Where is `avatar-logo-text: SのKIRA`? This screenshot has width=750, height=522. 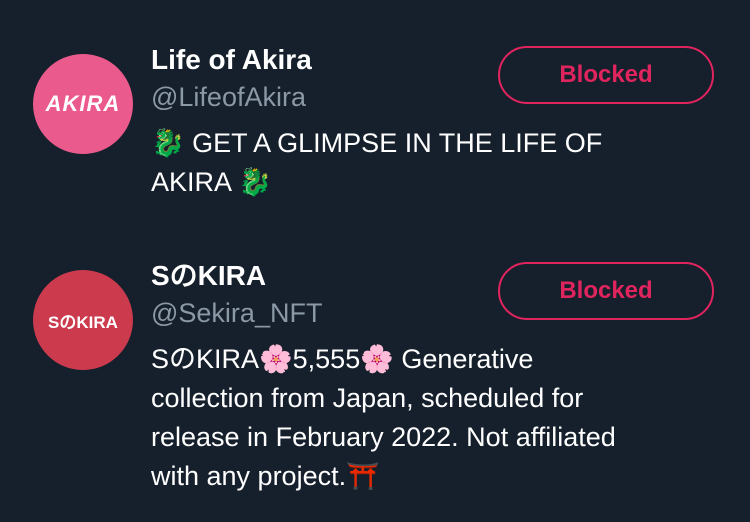
avatar-logo-text: SのKIRA is located at coordinates (83, 322).